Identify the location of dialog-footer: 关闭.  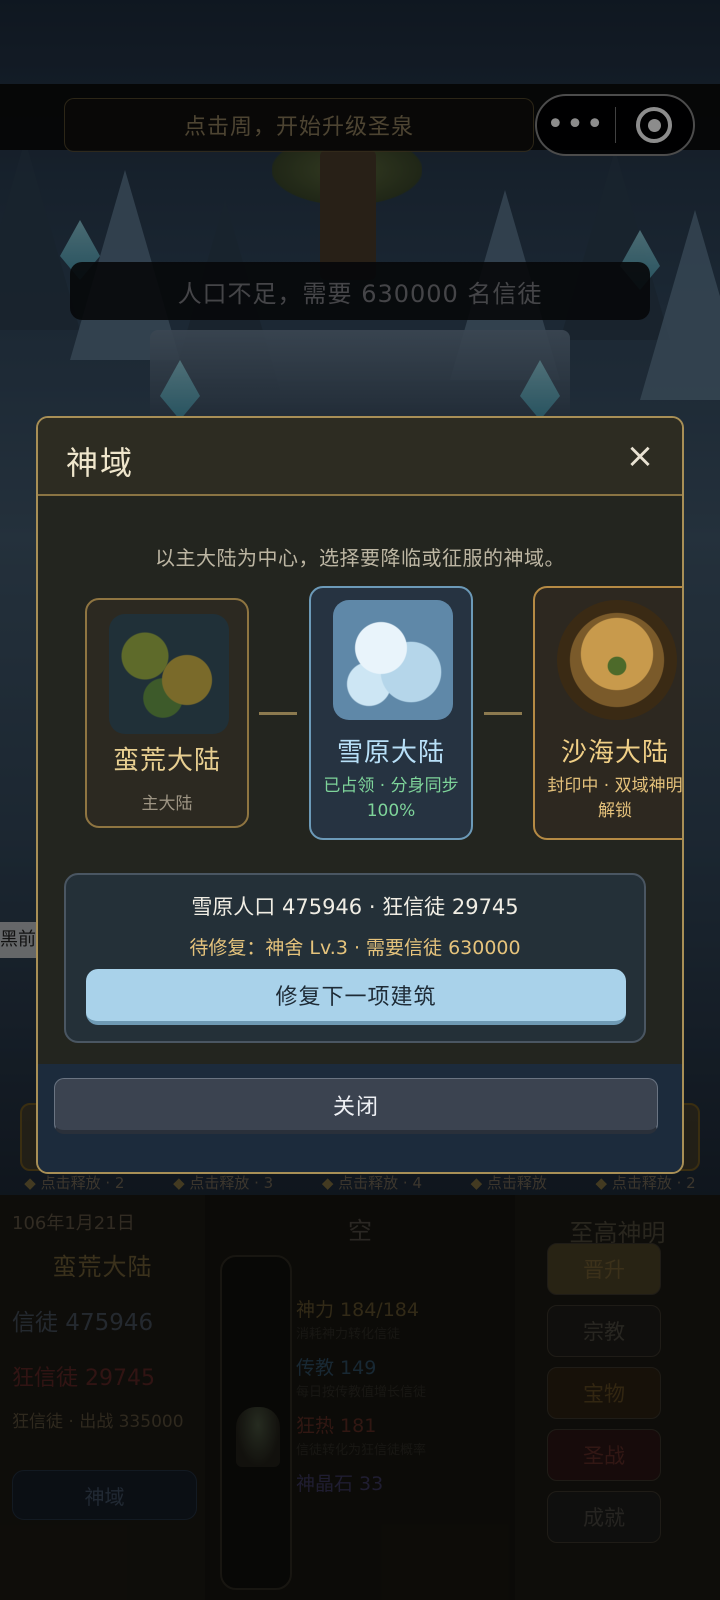
(360, 1118).